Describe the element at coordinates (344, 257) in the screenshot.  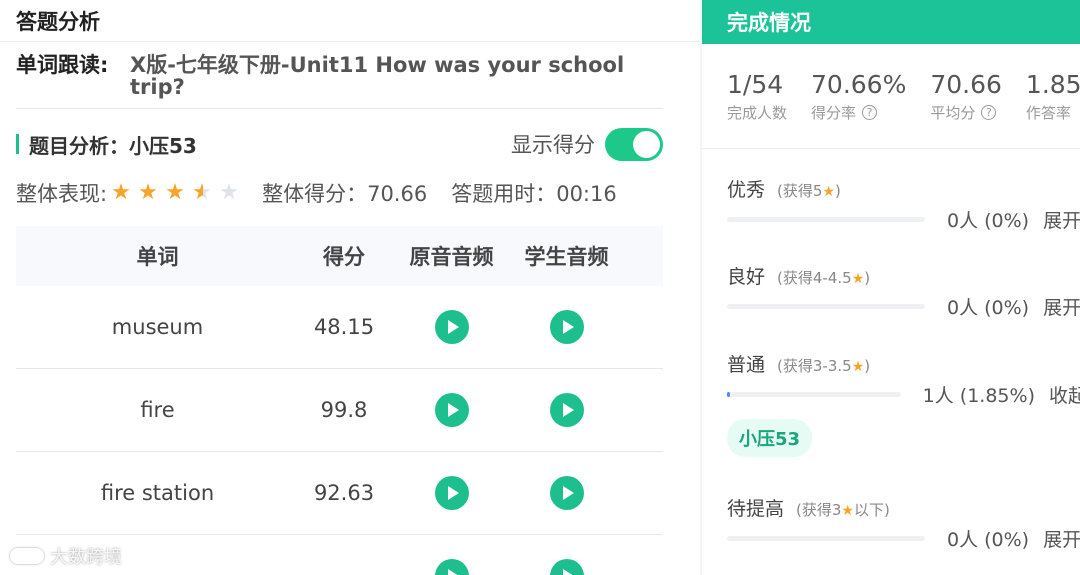
I see `header-score: 得分` at that location.